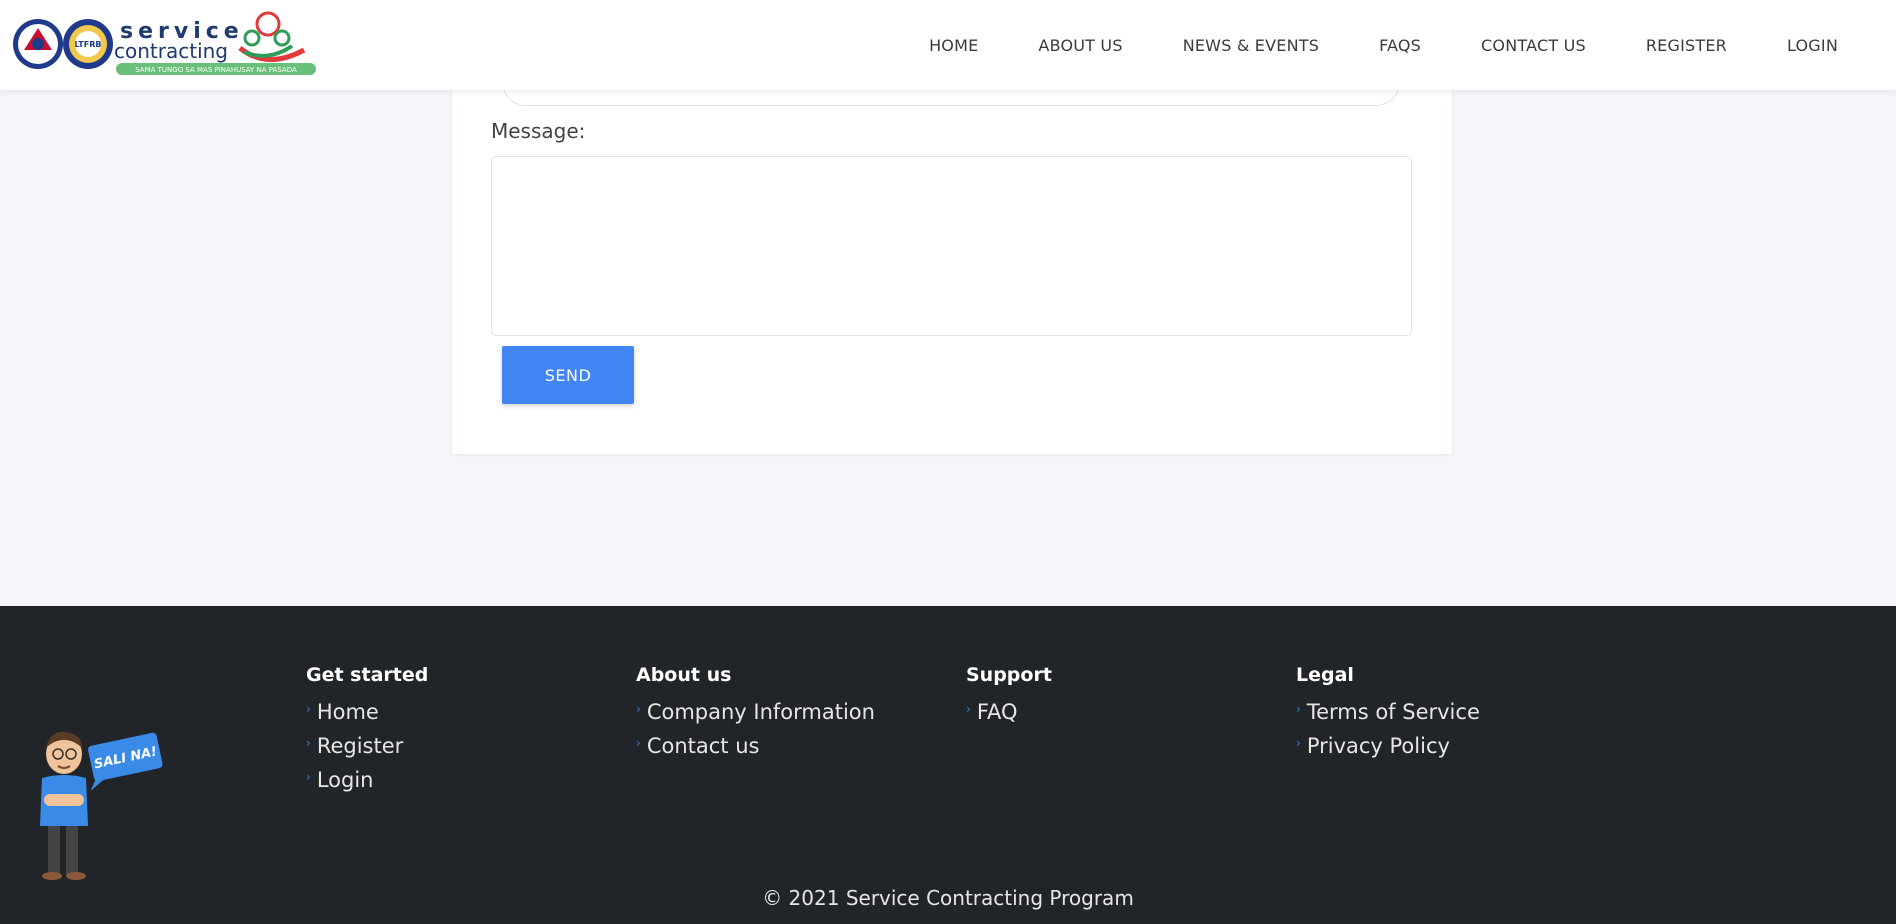 This screenshot has height=924, width=1896. What do you see at coordinates (367, 785) in the screenshot?
I see `footer-link-login: › Login` at bounding box center [367, 785].